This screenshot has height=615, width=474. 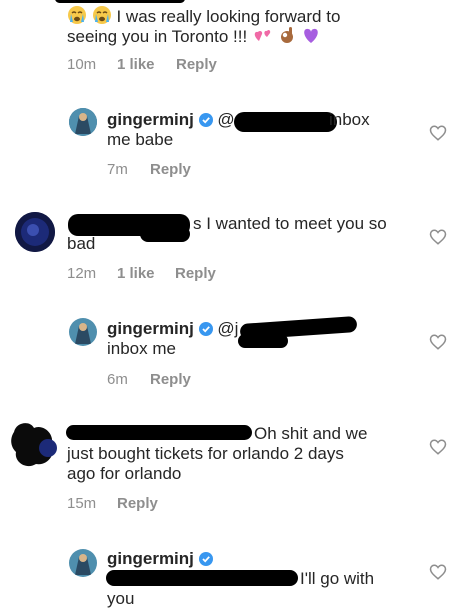 I want to click on comment-text: I'll go with, so click(x=337, y=578).